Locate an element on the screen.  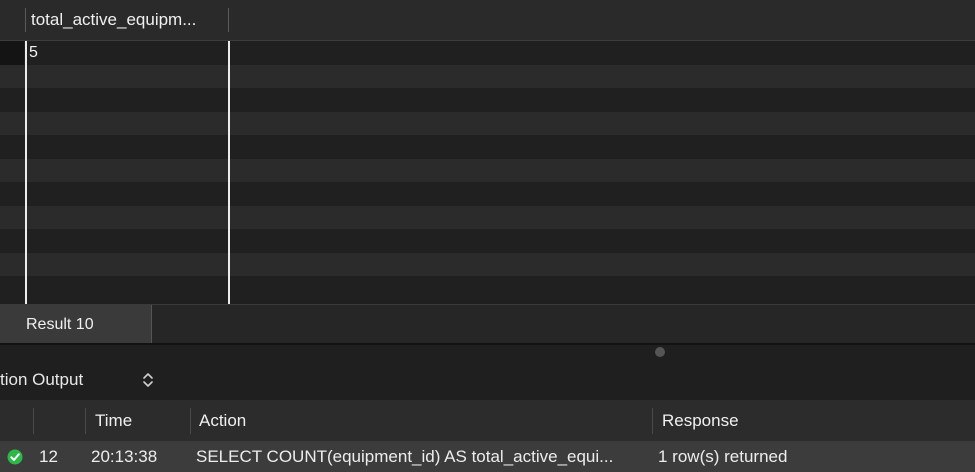
splitter-handle is located at coordinates (660, 352).